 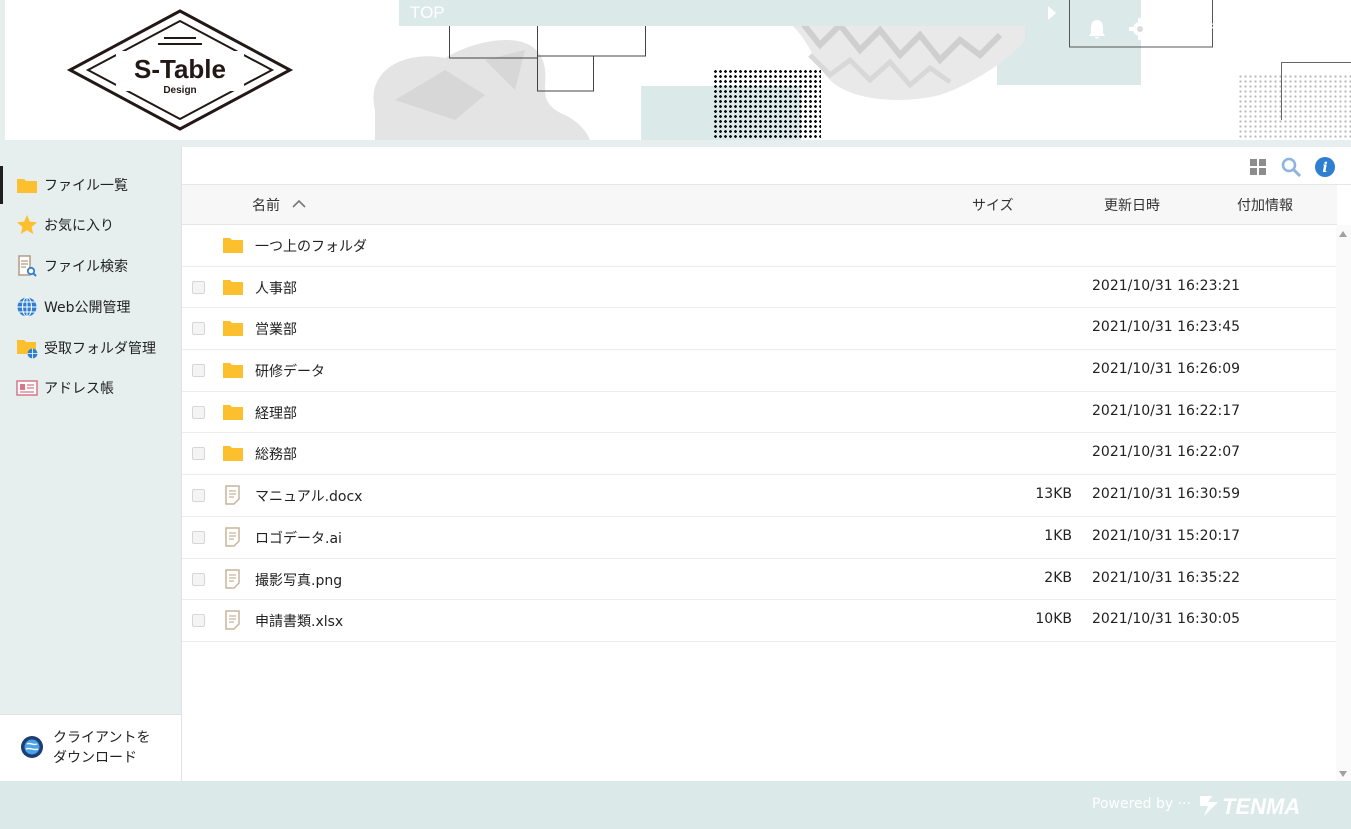 I want to click on row-size: 13KB, so click(x=1053, y=494).